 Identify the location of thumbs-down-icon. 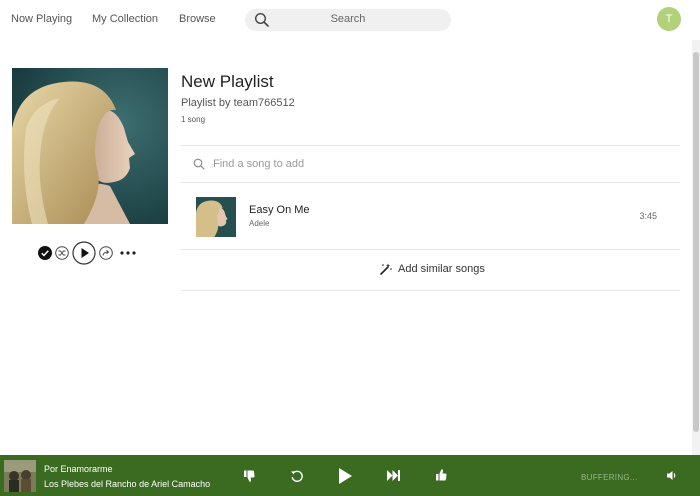
(249, 476).